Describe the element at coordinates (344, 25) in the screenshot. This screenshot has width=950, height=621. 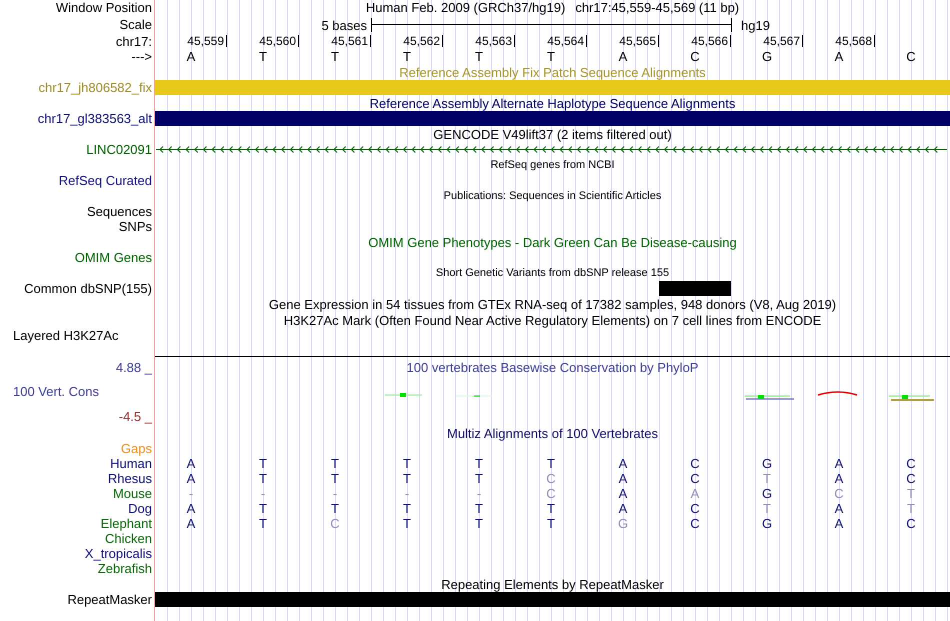
I see `scale-span-label: 5 bases` at that location.